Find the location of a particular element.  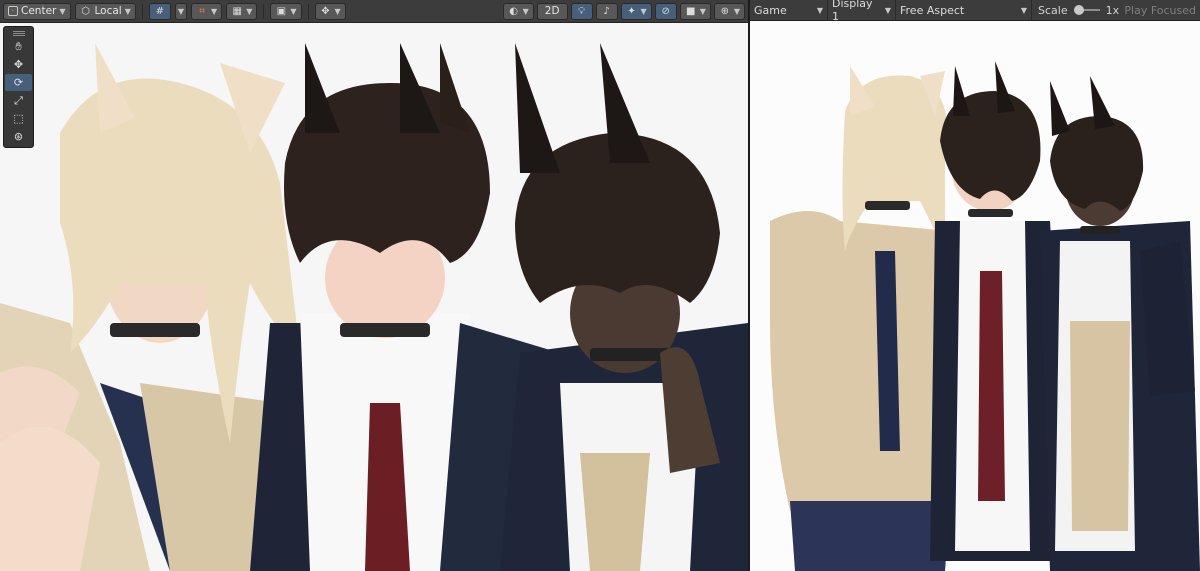

scale-label: Scale is located at coordinates (1053, 10).